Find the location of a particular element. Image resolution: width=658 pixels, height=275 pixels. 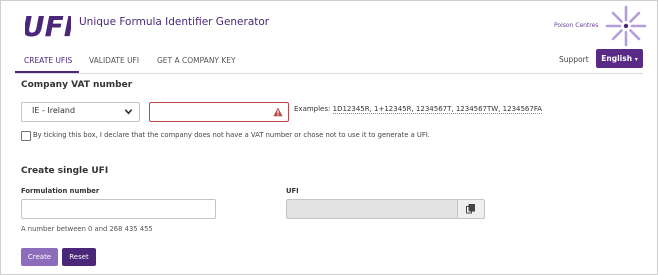

country-select-value: IE - Ireland is located at coordinates (54, 110).